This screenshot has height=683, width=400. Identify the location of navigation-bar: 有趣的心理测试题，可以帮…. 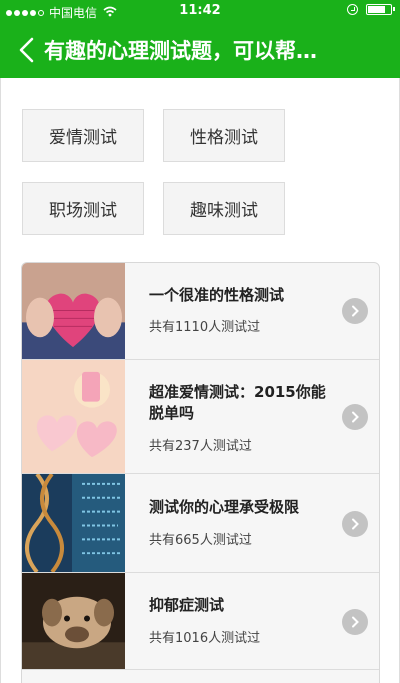
(200, 50).